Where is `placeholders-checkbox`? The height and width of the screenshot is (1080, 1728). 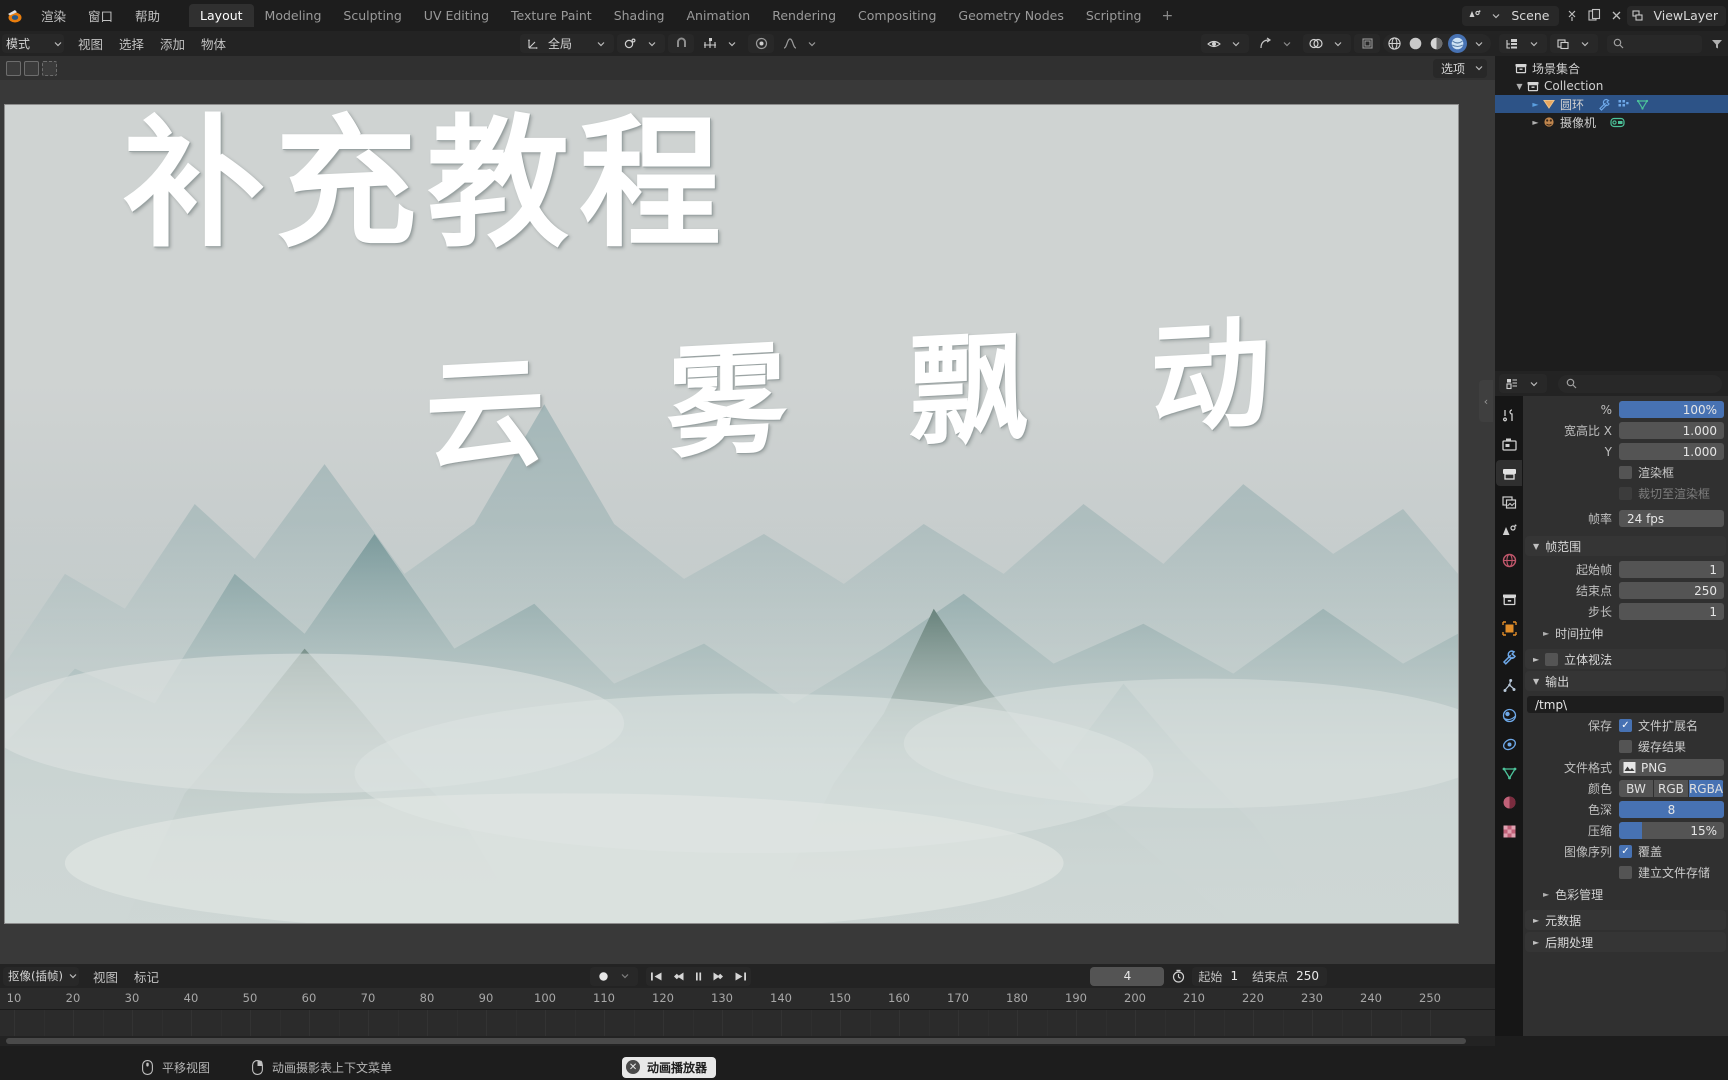
placeholders-checkbox is located at coordinates (1625, 872).